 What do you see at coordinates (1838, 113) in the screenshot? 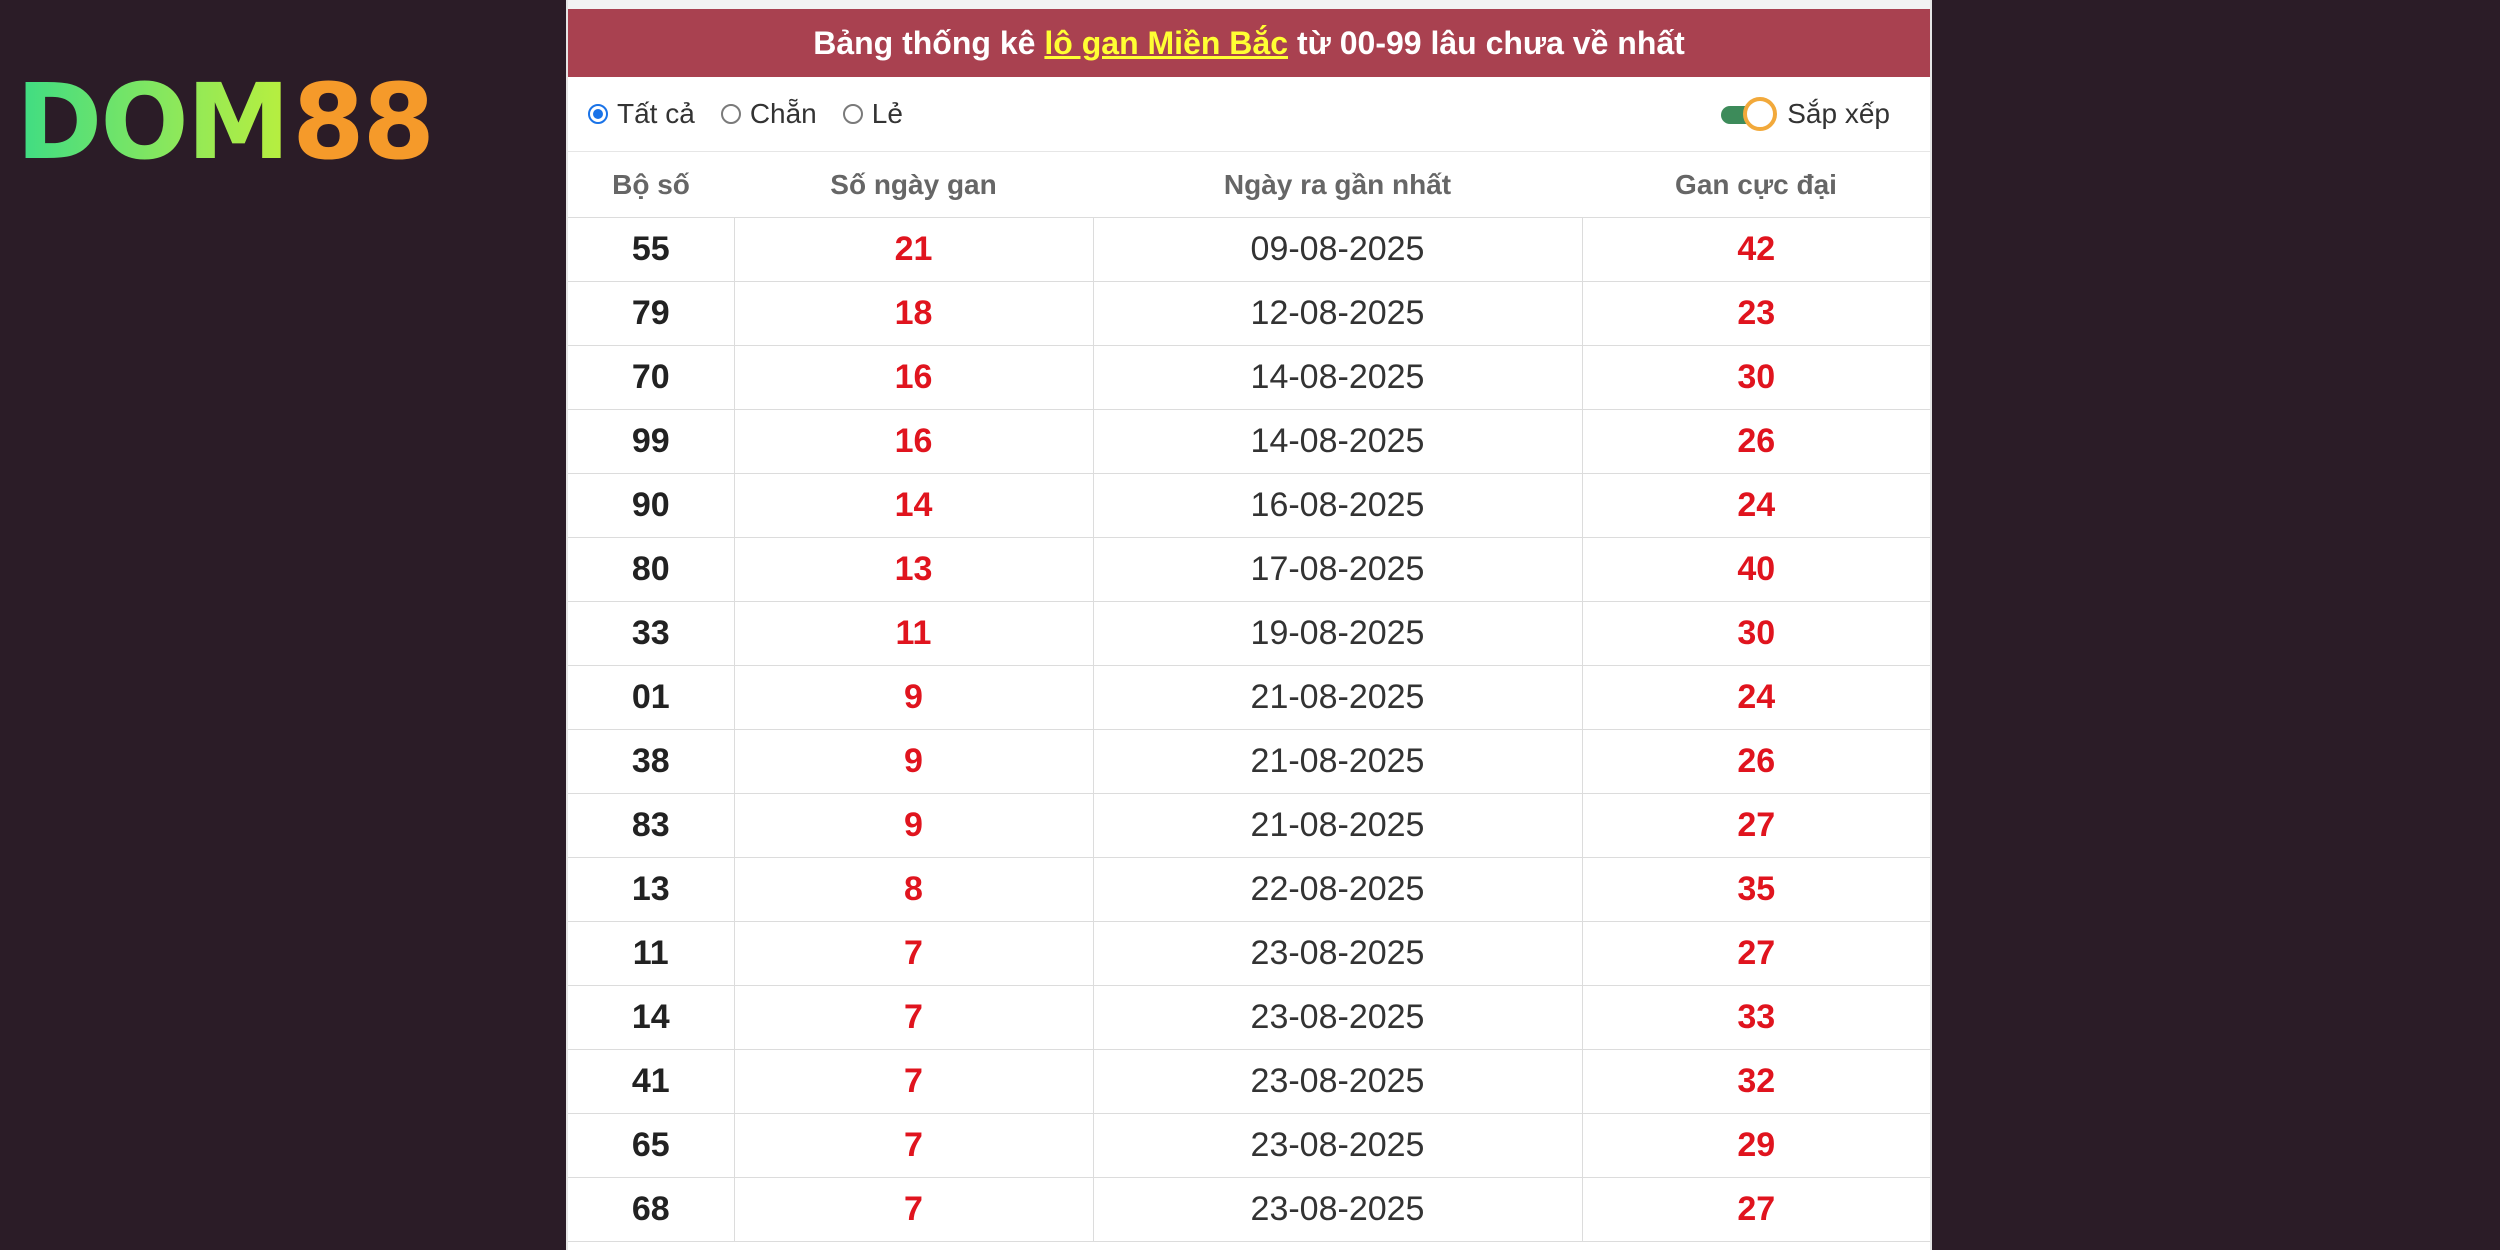
I see `sort-label: Sắp xếp` at bounding box center [1838, 113].